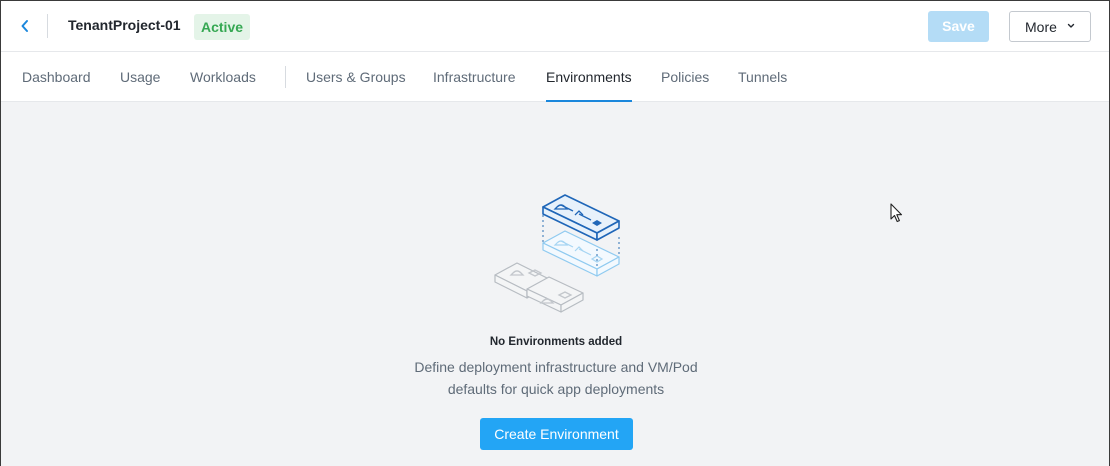 The image size is (1110, 466). Describe the element at coordinates (223, 77) in the screenshot. I see `tab-workloads: Workloads` at that location.